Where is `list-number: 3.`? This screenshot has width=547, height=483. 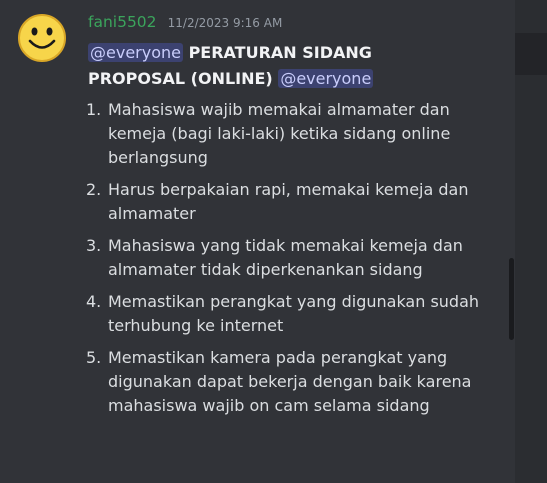 list-number: 3. is located at coordinates (94, 245).